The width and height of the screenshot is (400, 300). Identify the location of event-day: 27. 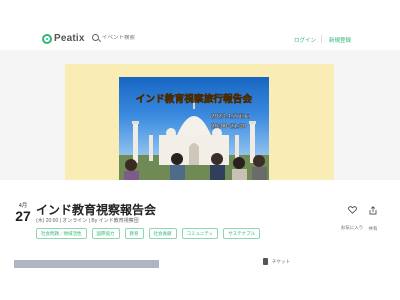
(23, 216).